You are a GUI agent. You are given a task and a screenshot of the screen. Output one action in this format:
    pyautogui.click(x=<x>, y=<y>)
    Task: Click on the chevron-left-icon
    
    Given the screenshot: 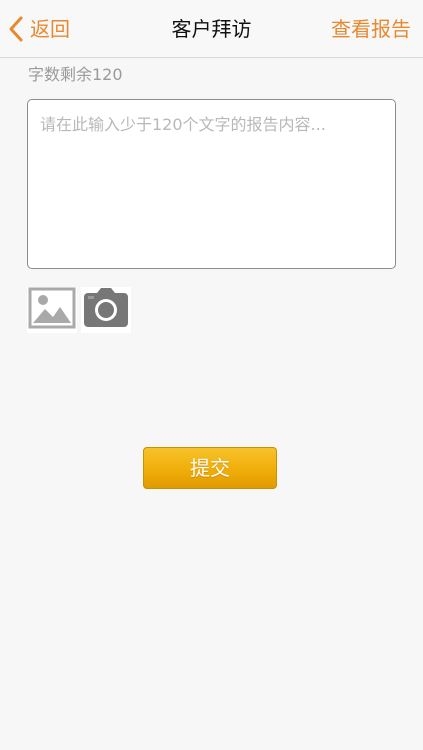 What is the action you would take?
    pyautogui.click(x=16, y=29)
    